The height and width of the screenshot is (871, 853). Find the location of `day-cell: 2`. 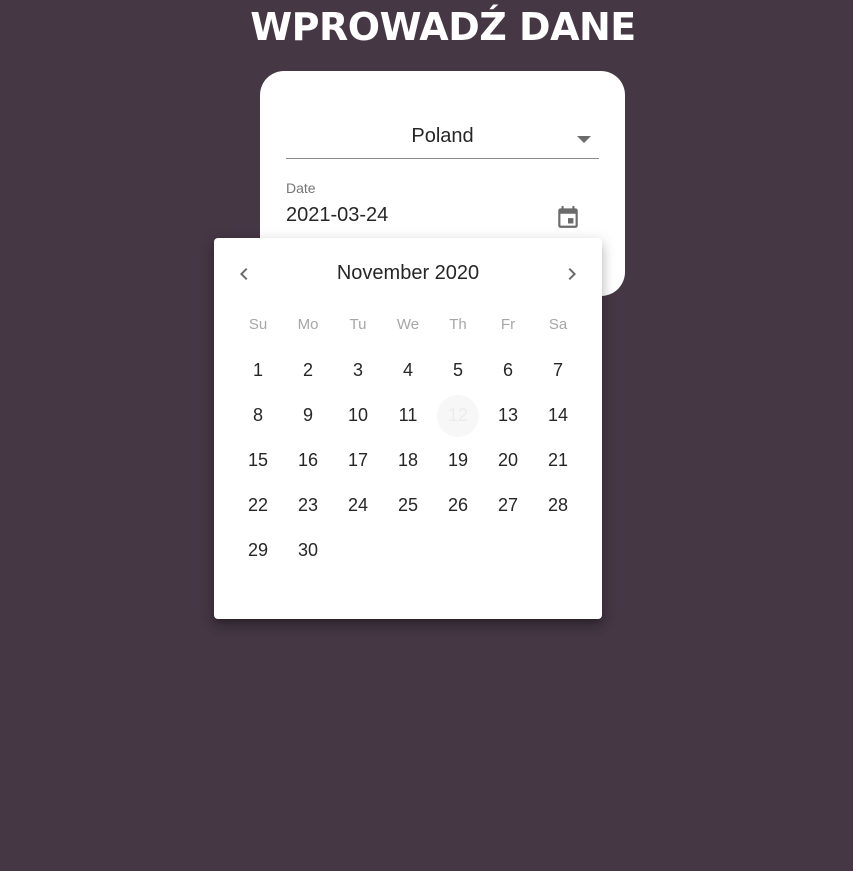

day-cell: 2 is located at coordinates (308, 370).